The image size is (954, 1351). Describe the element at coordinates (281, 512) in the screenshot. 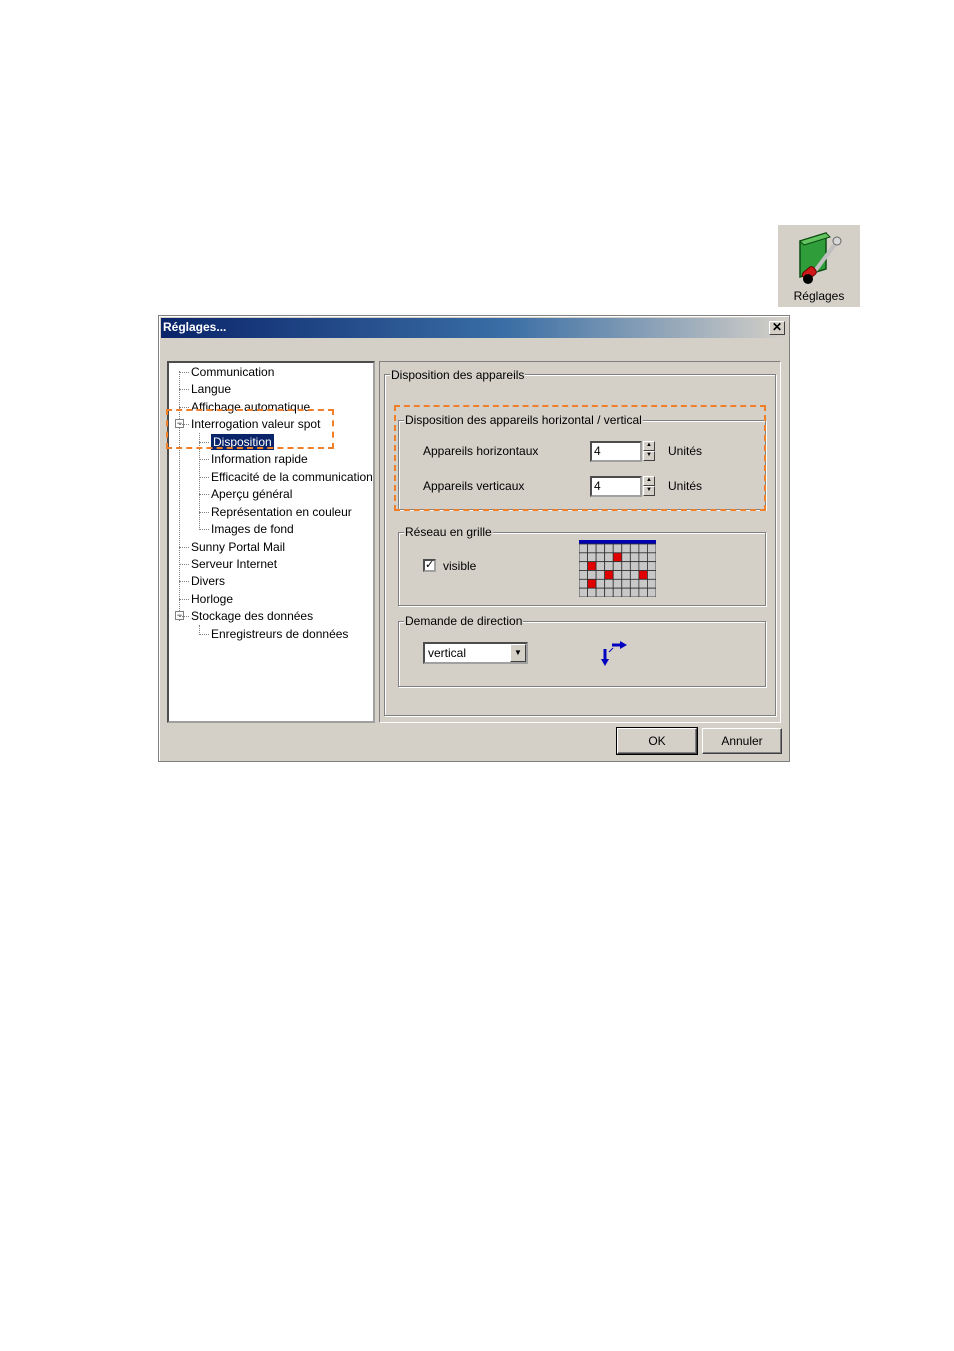

I see `tree-item: Représentation en couleur` at that location.